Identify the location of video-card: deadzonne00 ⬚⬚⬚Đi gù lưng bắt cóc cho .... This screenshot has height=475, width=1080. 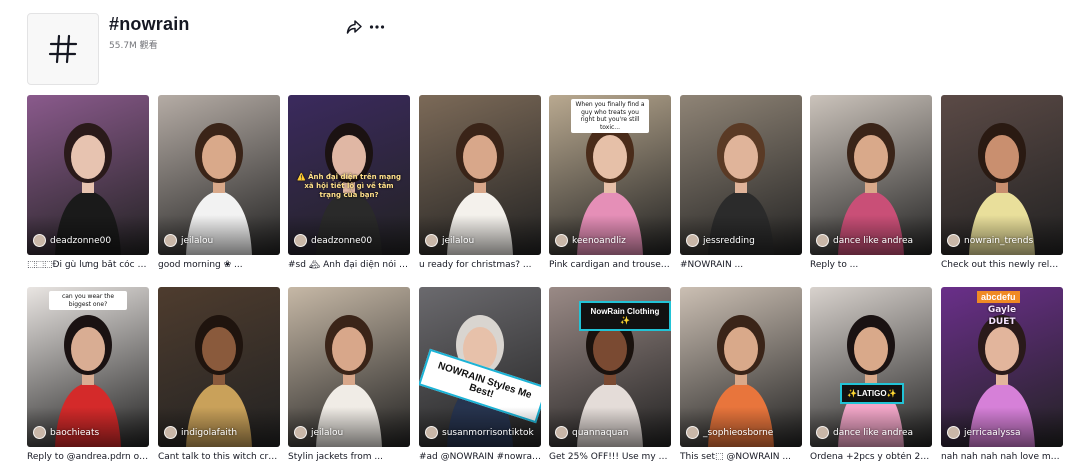
(88, 182).